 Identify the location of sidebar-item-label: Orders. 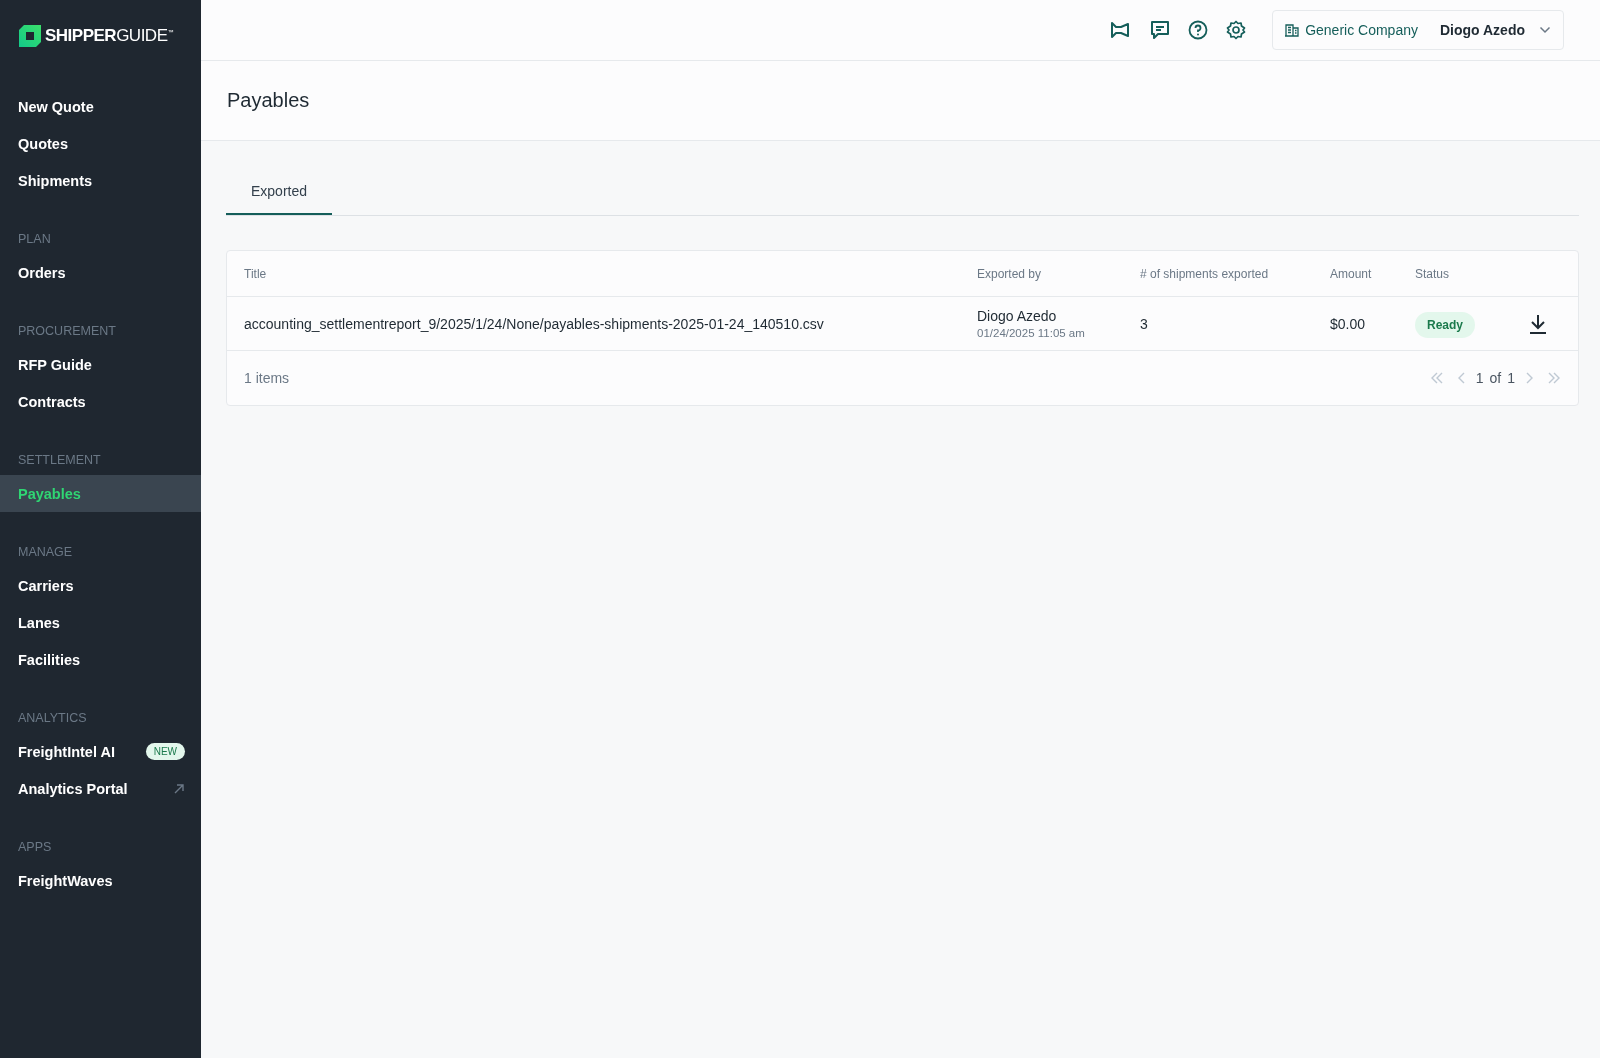
(42, 272).